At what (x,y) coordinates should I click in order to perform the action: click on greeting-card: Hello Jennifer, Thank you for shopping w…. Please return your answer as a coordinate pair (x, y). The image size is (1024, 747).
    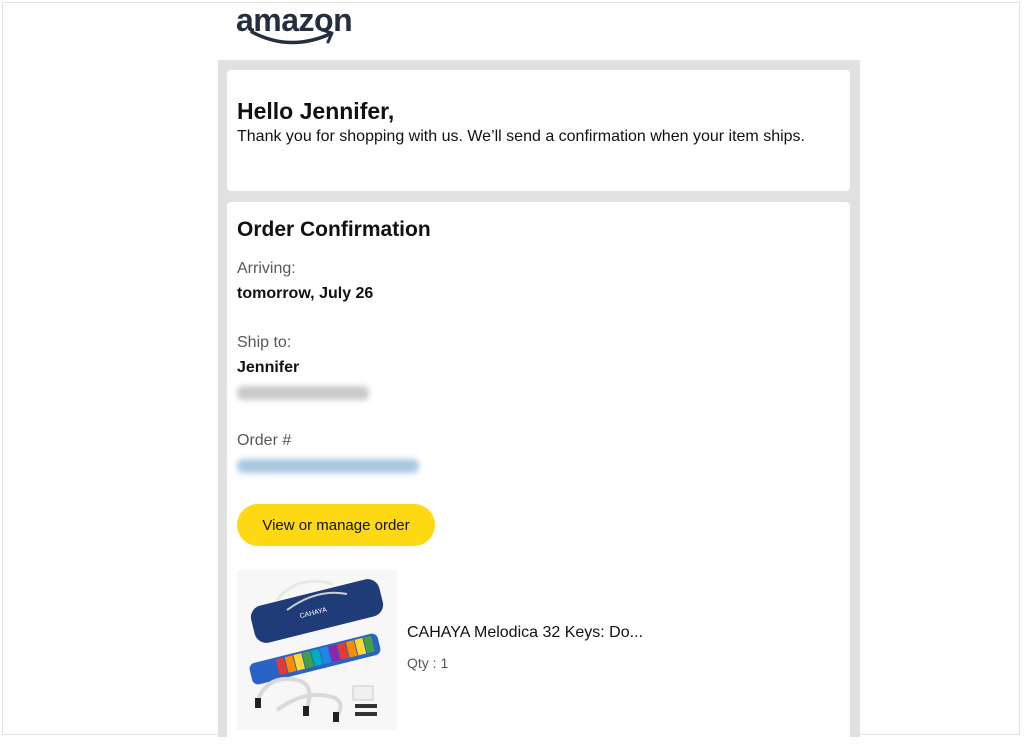
    Looking at the image, I should click on (538, 130).